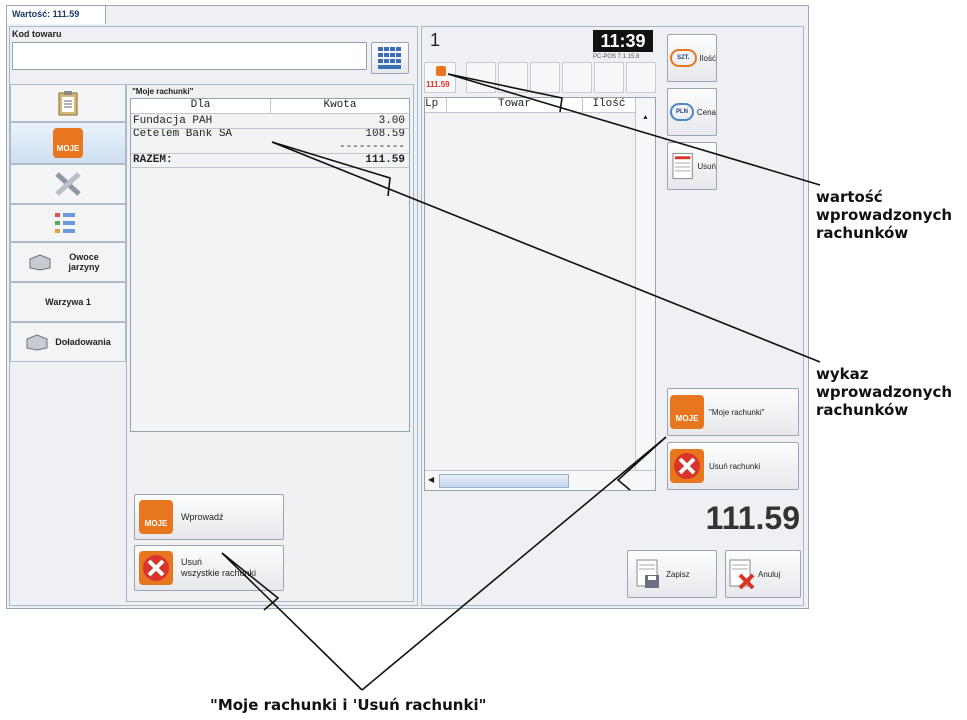 The width and height of the screenshot is (967, 720). What do you see at coordinates (514, 563) in the screenshot?
I see `pointer-bottom-right` at bounding box center [514, 563].